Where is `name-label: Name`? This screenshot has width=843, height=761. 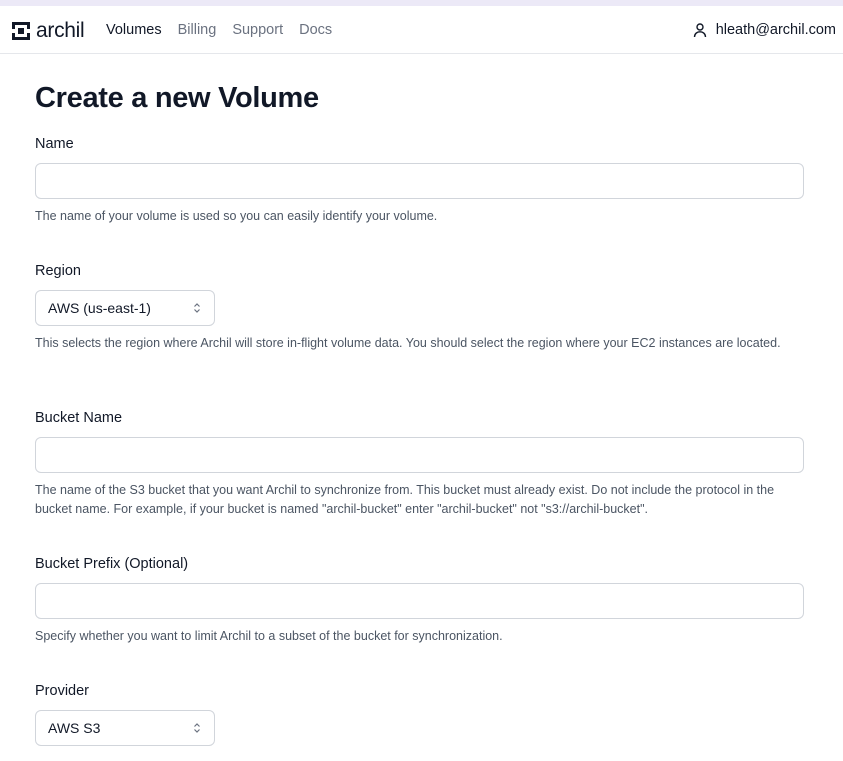 name-label: Name is located at coordinates (54, 144).